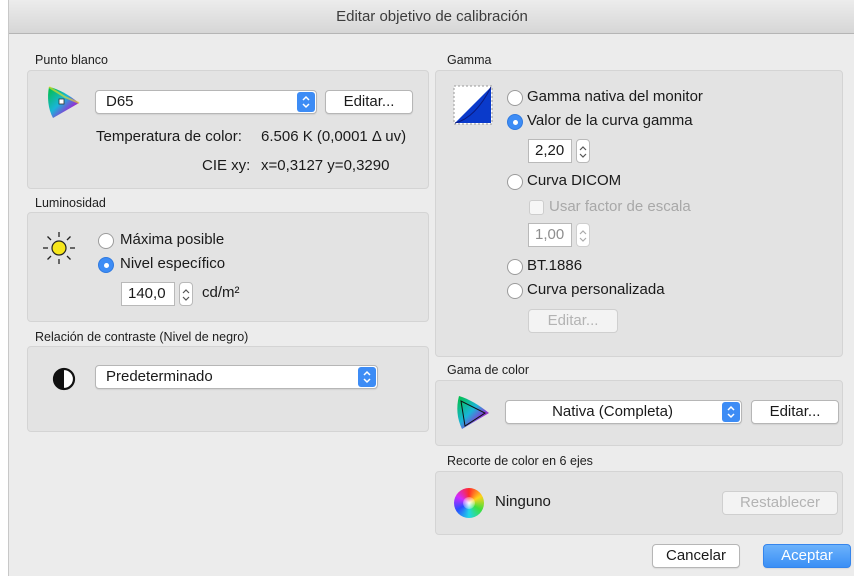  I want to click on luminance-unit: cd/m², so click(221, 292).